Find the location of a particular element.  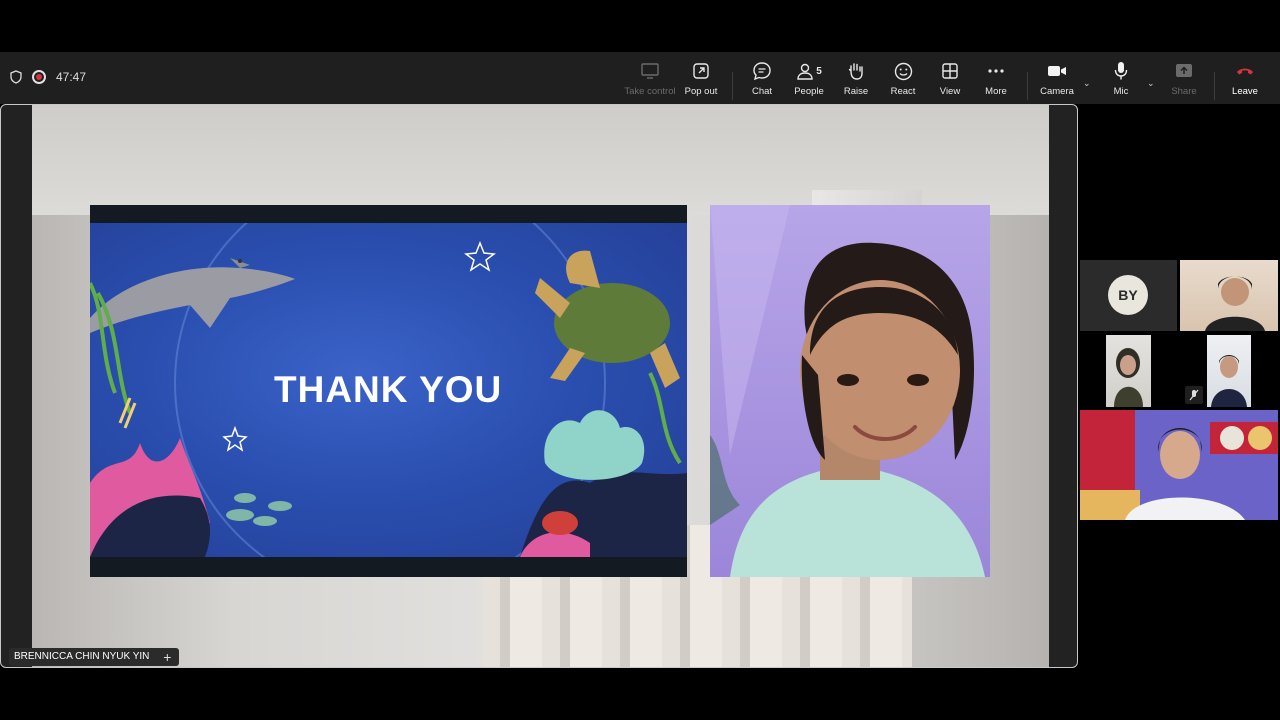

people-button: 5 People is located at coordinates (809, 78).